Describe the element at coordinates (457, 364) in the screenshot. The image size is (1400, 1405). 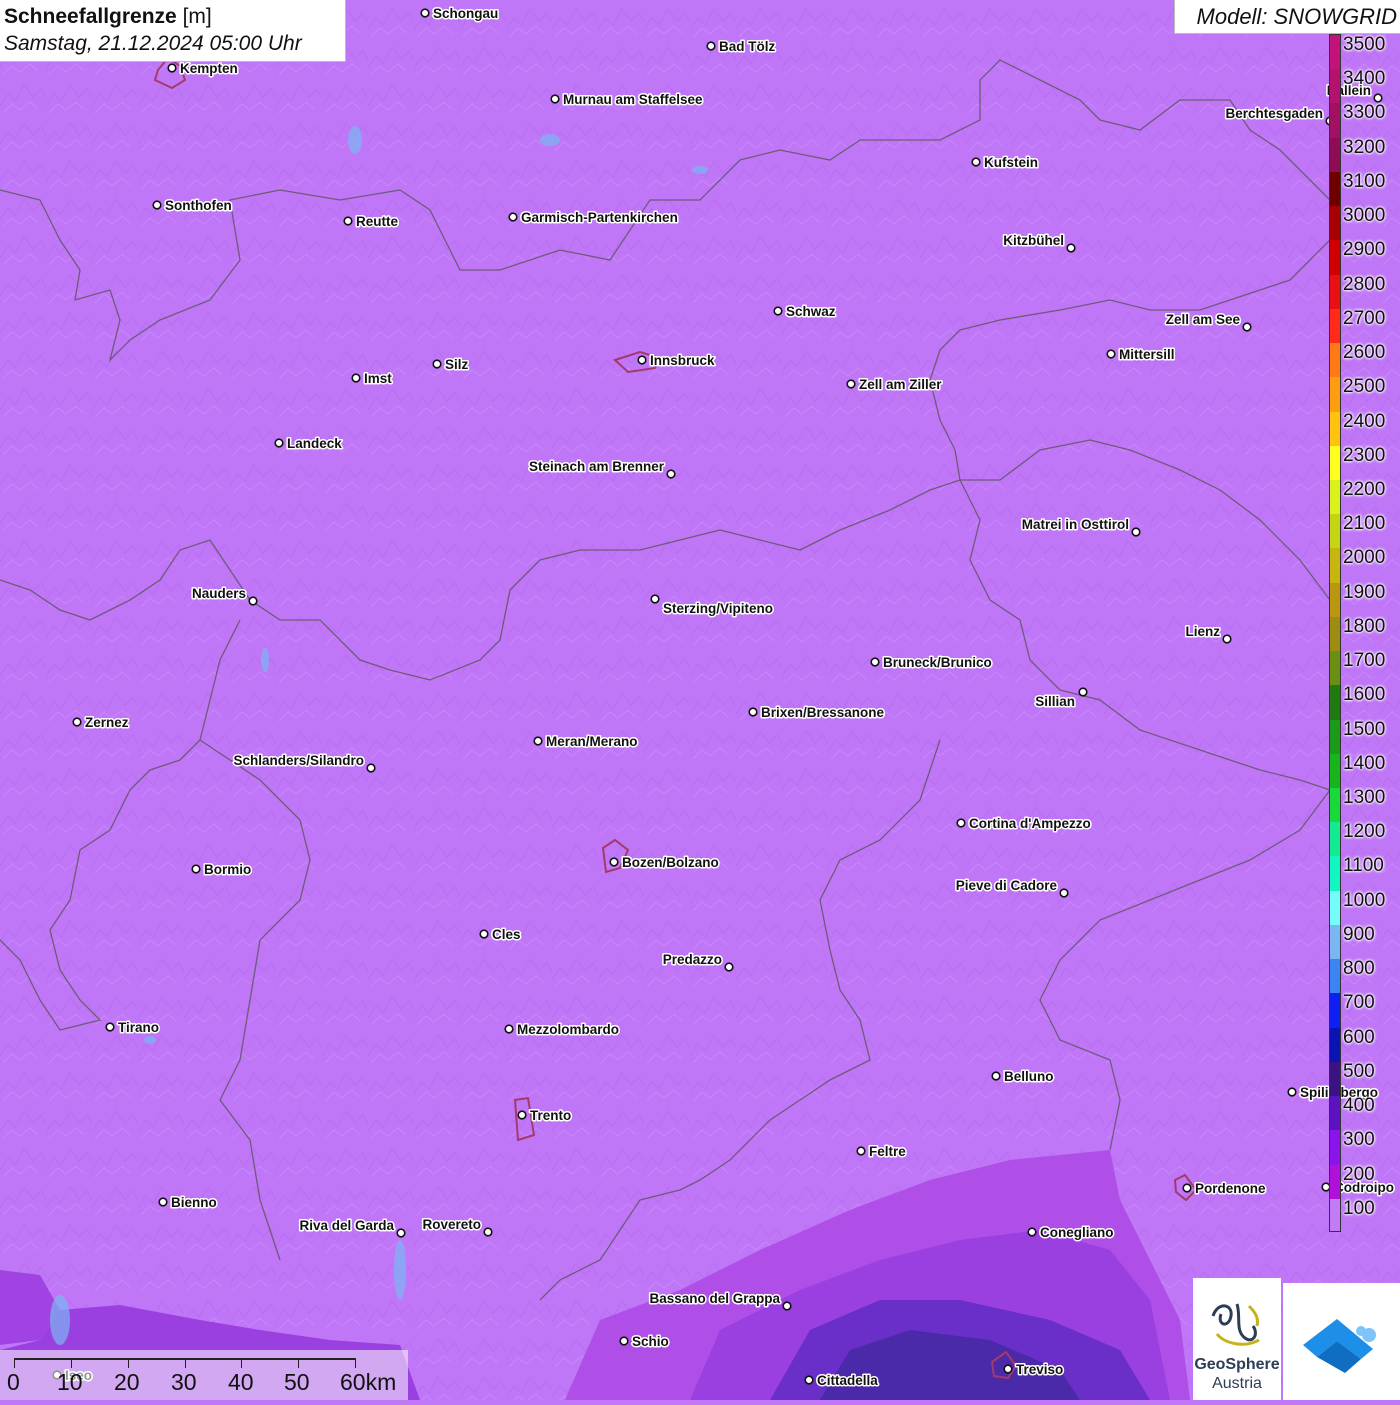
I see `city-label: Silz` at that location.